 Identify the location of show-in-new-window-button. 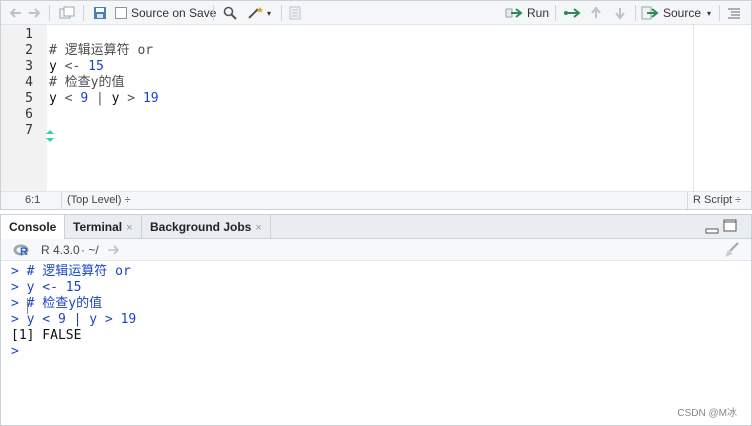
(67, 13).